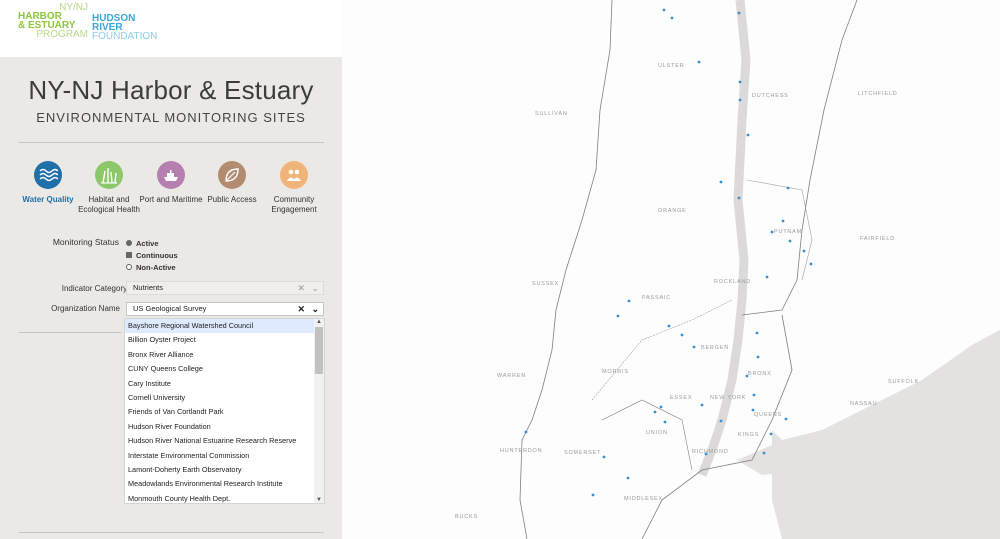 The height and width of the screenshot is (539, 1000). What do you see at coordinates (171, 183) in the screenshot?
I see `category-port-maritime: Port and Maritime` at bounding box center [171, 183].